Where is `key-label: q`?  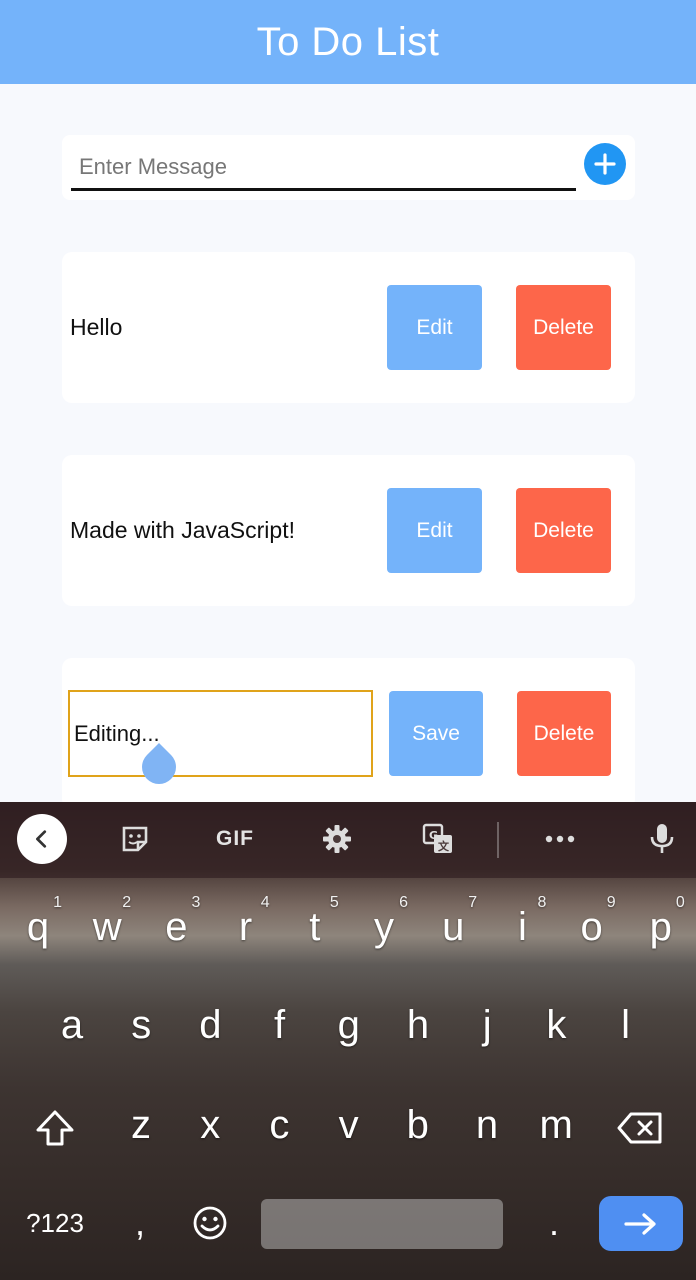
key-label: q is located at coordinates (38, 926).